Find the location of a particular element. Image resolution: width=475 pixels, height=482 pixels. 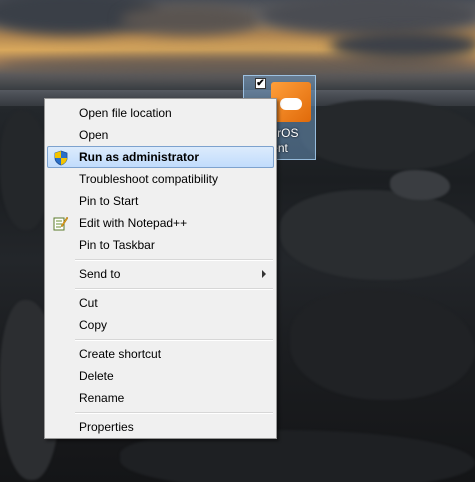

menu-item-label: Rename is located at coordinates (102, 398).